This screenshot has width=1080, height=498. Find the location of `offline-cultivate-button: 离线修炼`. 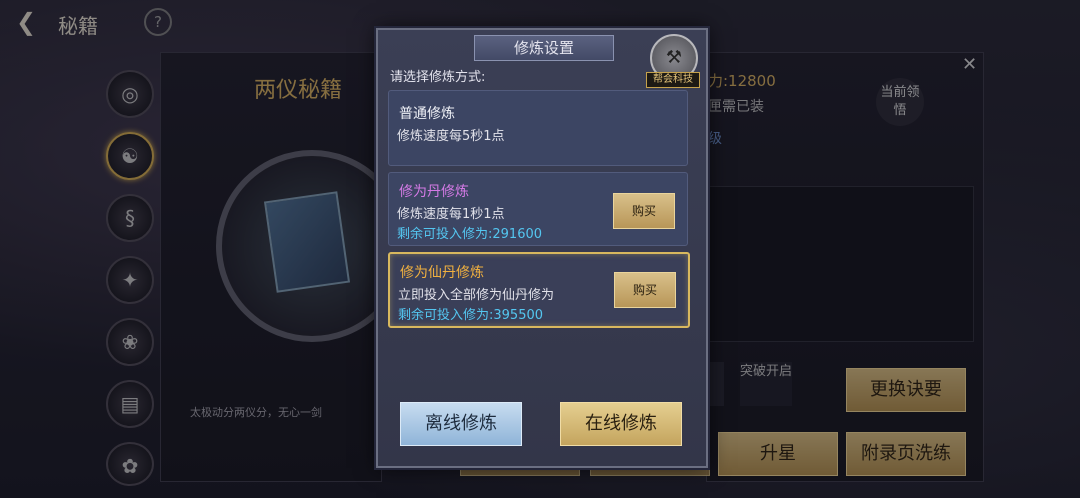

offline-cultivate-button: 离线修炼 is located at coordinates (461, 424).